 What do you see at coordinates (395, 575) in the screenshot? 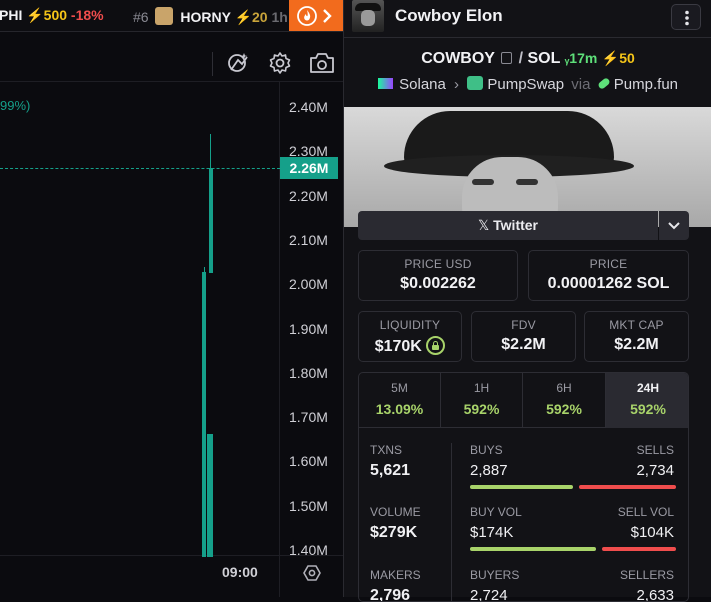
I see `makers-label: MAKERS` at bounding box center [395, 575].